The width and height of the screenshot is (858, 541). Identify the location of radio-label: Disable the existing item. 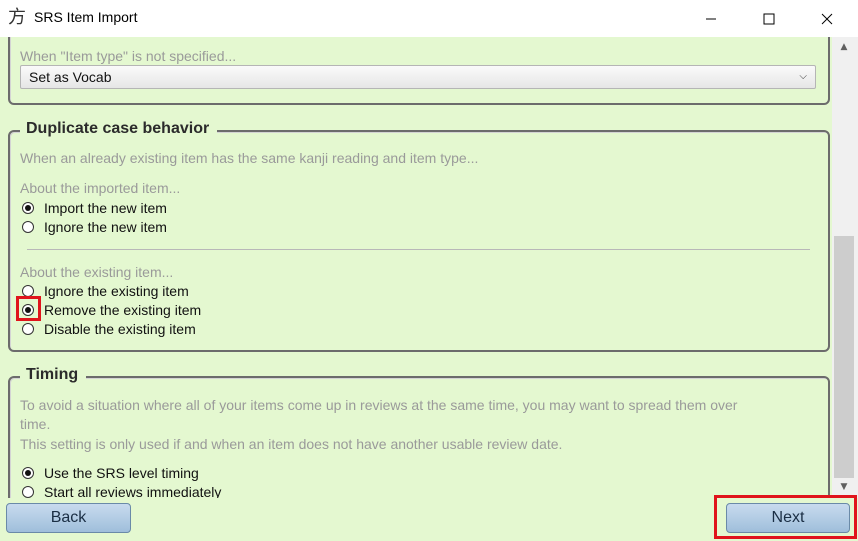
(120, 328).